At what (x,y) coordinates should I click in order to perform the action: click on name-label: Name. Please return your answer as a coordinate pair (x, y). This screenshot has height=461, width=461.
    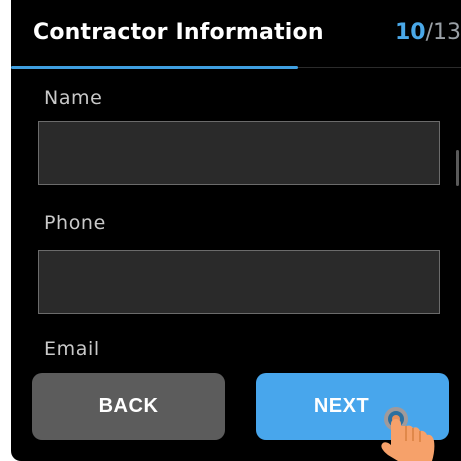
    Looking at the image, I should click on (73, 98).